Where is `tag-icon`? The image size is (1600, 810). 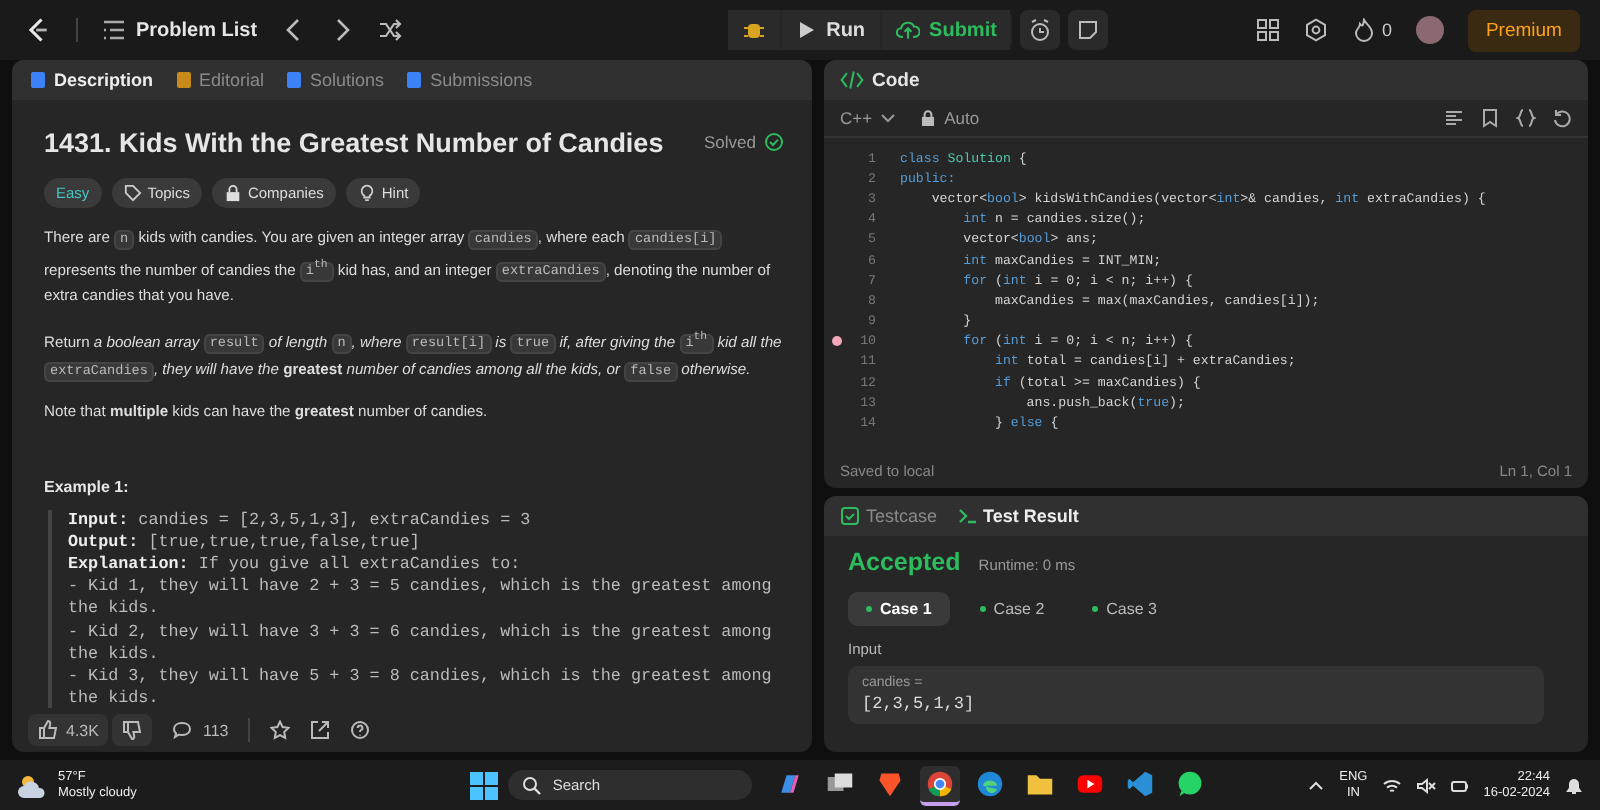
tag-icon is located at coordinates (132, 193).